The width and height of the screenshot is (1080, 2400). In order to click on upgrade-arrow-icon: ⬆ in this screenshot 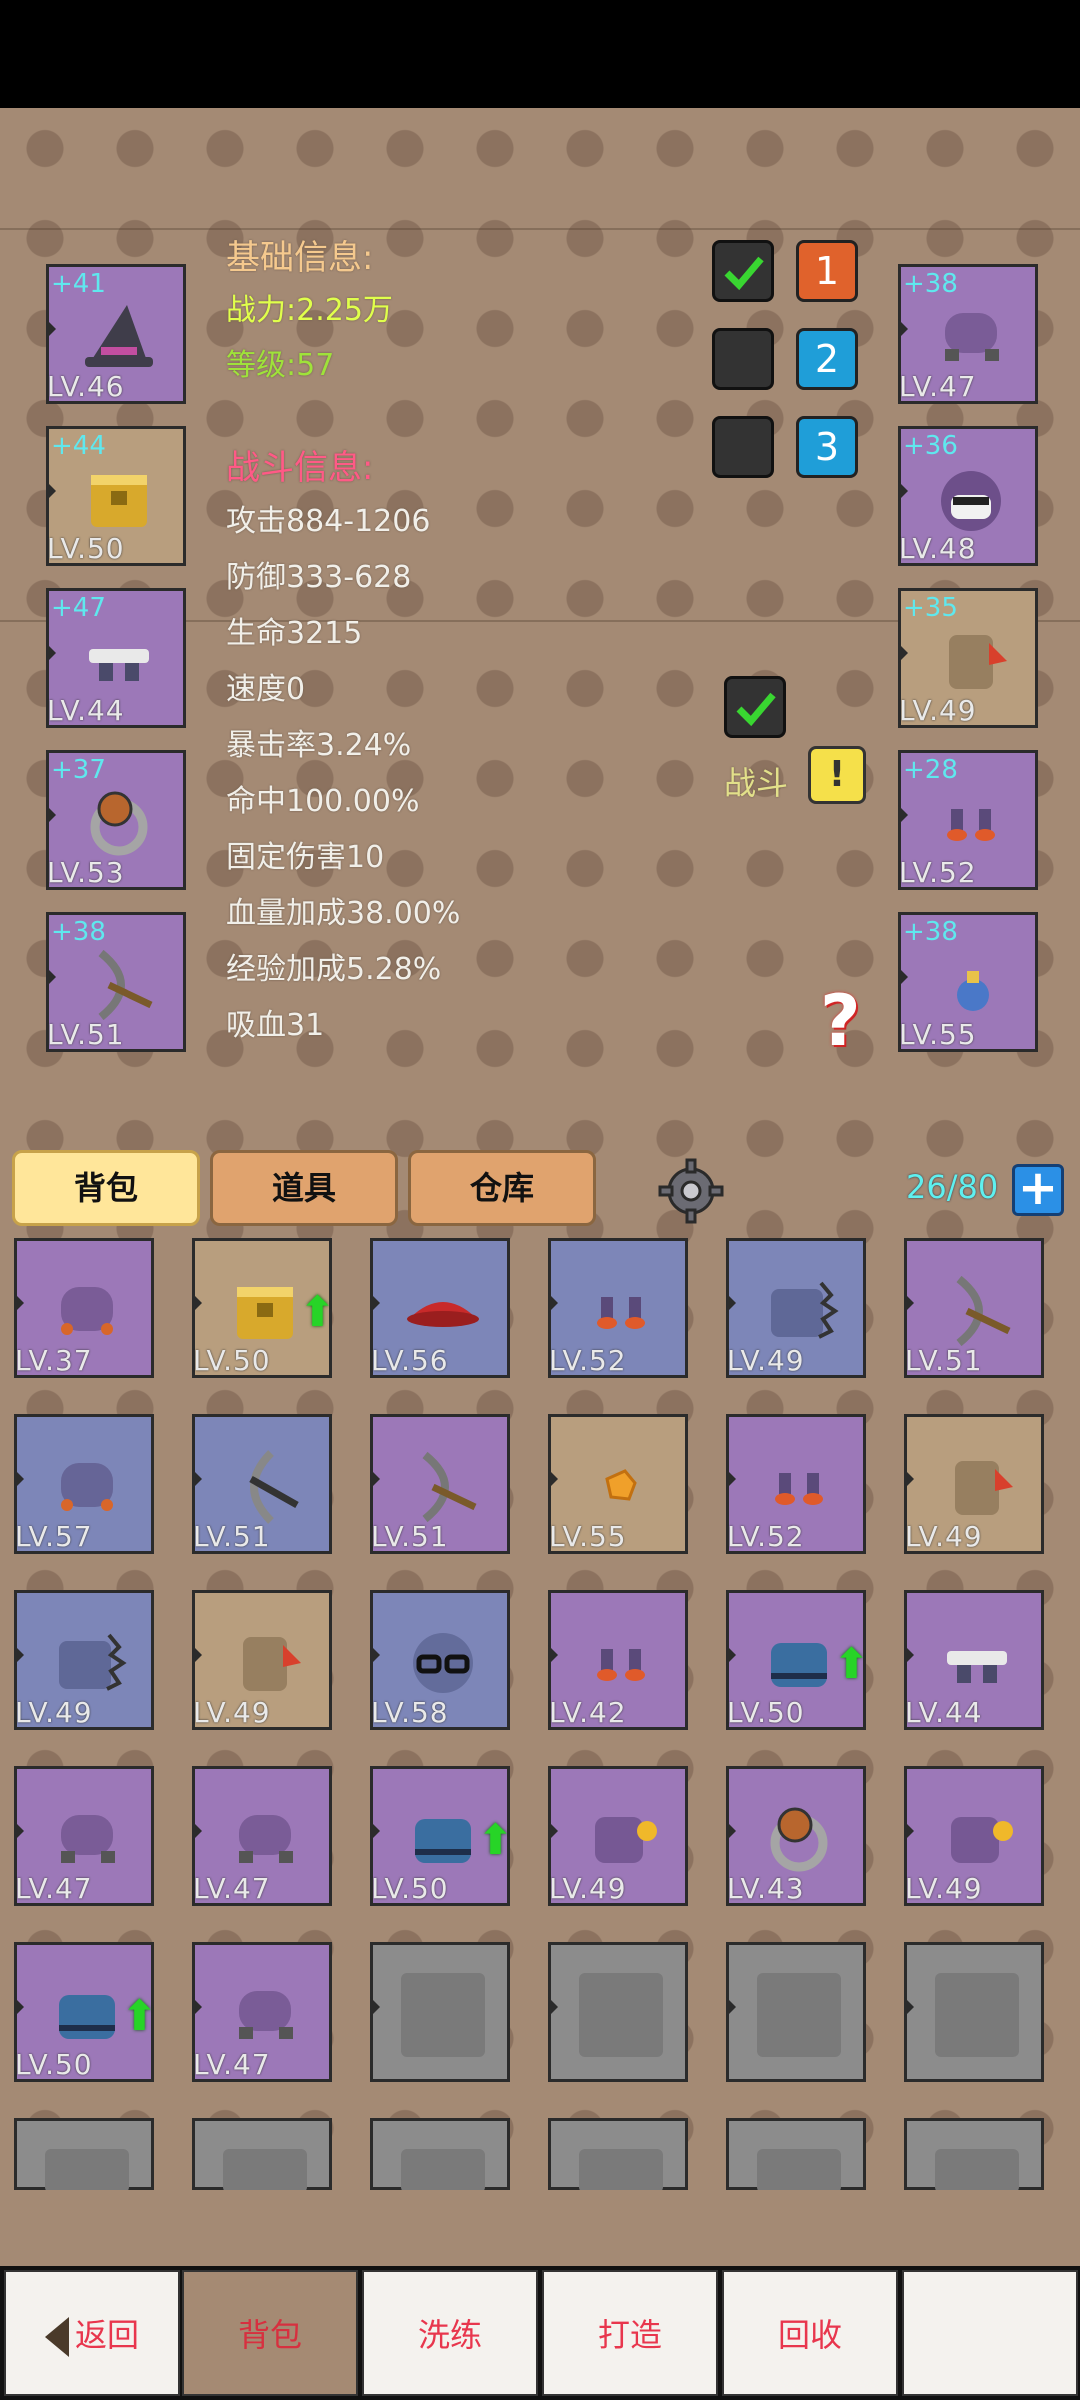, I will do `click(139, 2015)`.